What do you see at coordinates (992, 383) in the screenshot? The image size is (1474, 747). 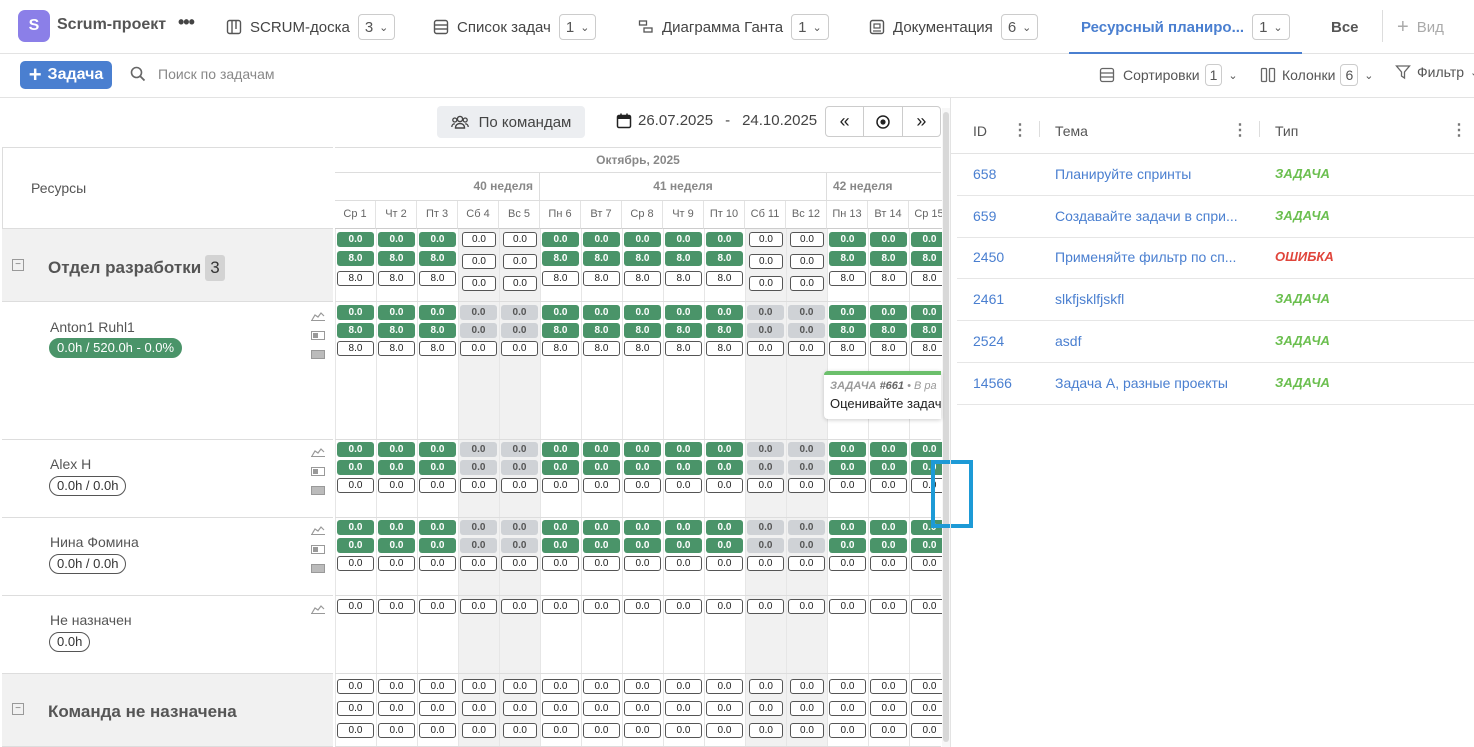 I see `task-id-link: 14566` at bounding box center [992, 383].